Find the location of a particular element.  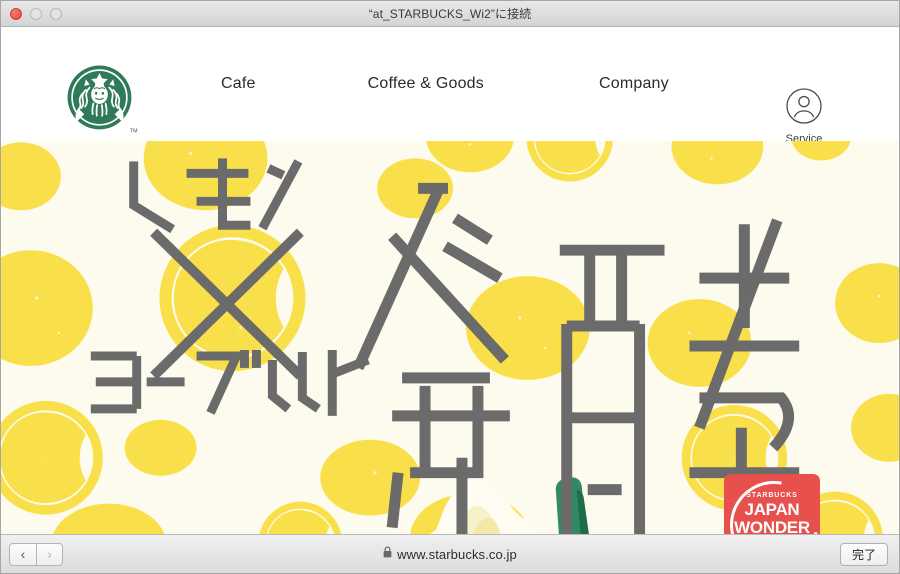

window-title: “at_STARBUCKS_Wi2”に接続 is located at coordinates (450, 14).